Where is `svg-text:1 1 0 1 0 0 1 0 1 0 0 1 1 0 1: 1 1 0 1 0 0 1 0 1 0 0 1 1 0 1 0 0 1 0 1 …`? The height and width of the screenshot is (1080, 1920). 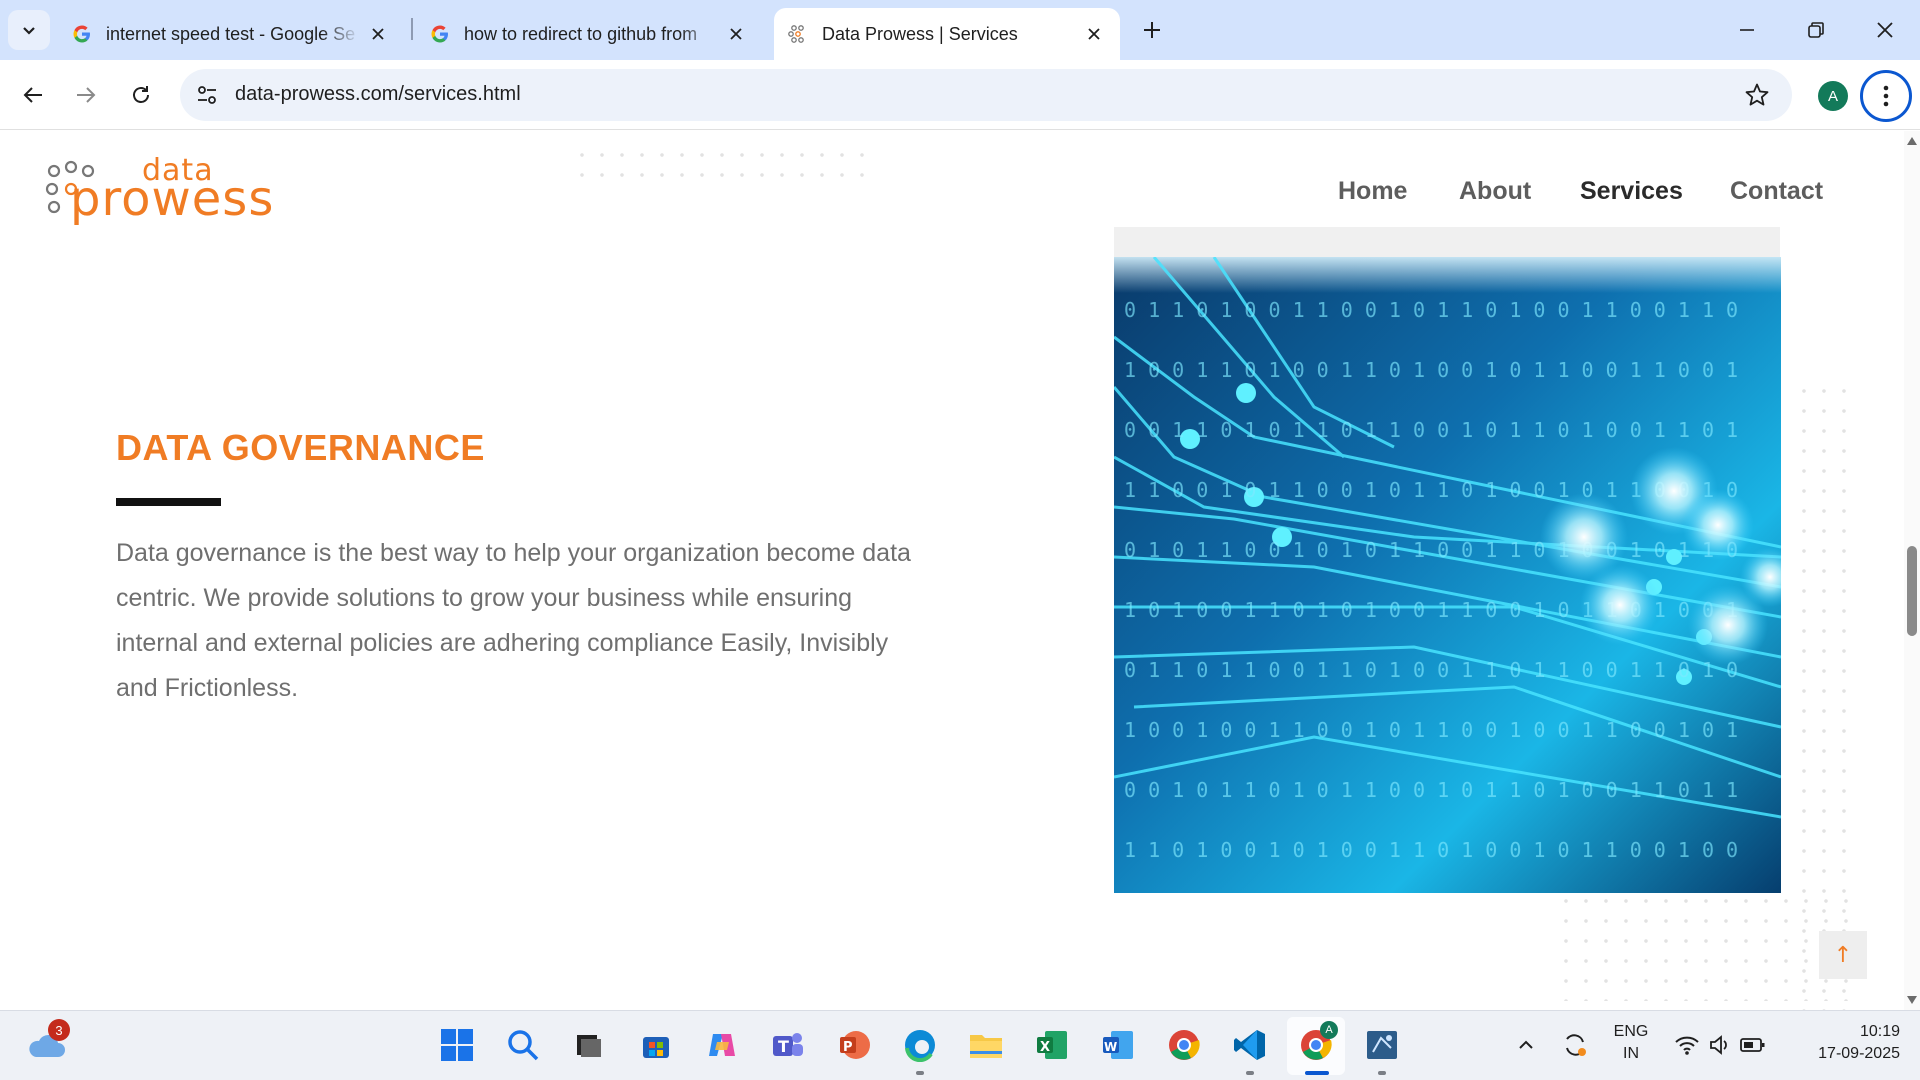 svg-text:1 1 0 1 0 0 1 0 1 0 0 1 1 0 1: 1 1 0 1 0 0 1 0 1 0 0 1 1 0 1 0 0 1 0 1 … is located at coordinates (1431, 850).